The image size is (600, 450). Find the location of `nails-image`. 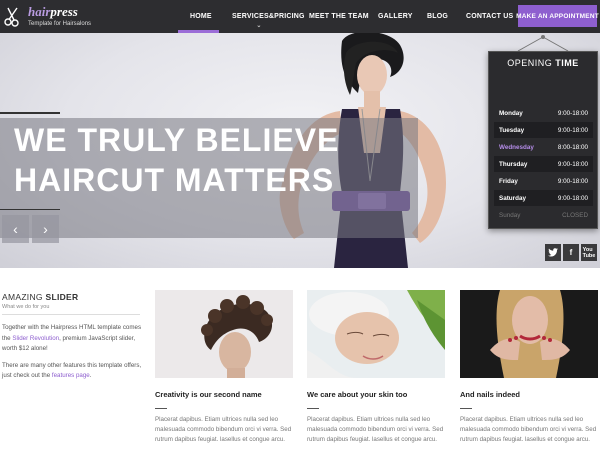

nails-image is located at coordinates (529, 334).